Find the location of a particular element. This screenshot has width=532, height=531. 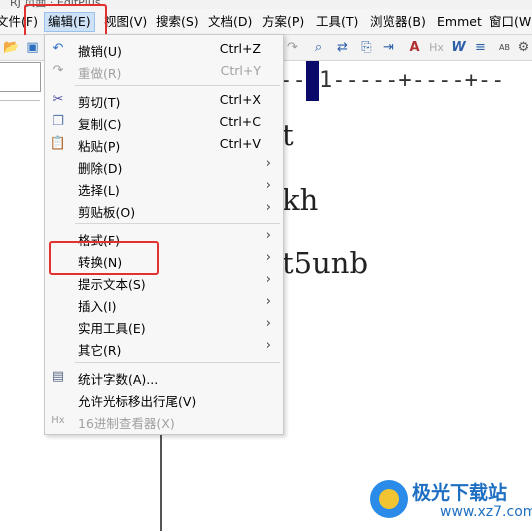

menu-item-select: 选择(L) › is located at coordinates (164, 187).